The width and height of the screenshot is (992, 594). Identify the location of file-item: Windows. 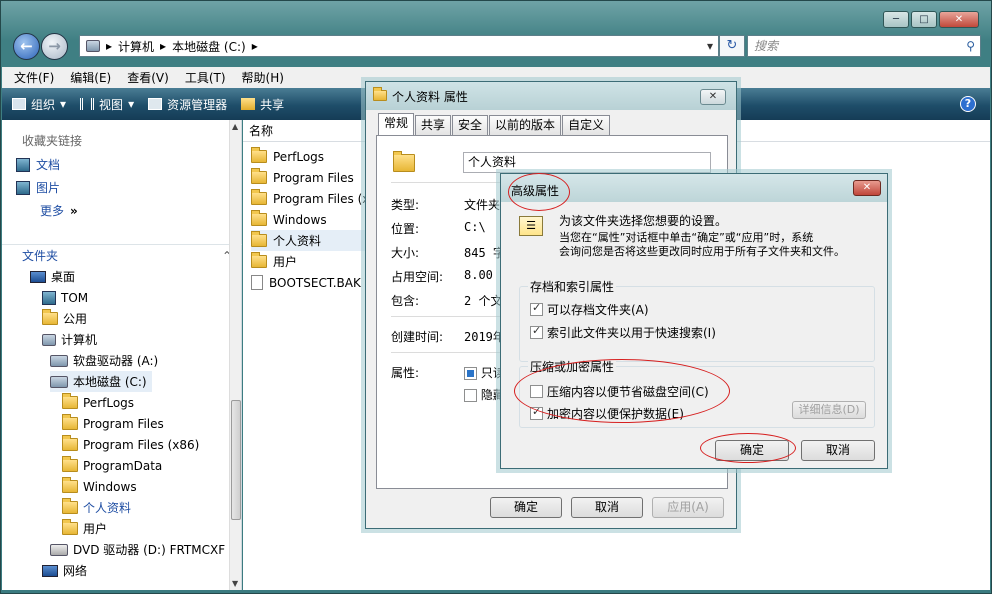
(289, 219).